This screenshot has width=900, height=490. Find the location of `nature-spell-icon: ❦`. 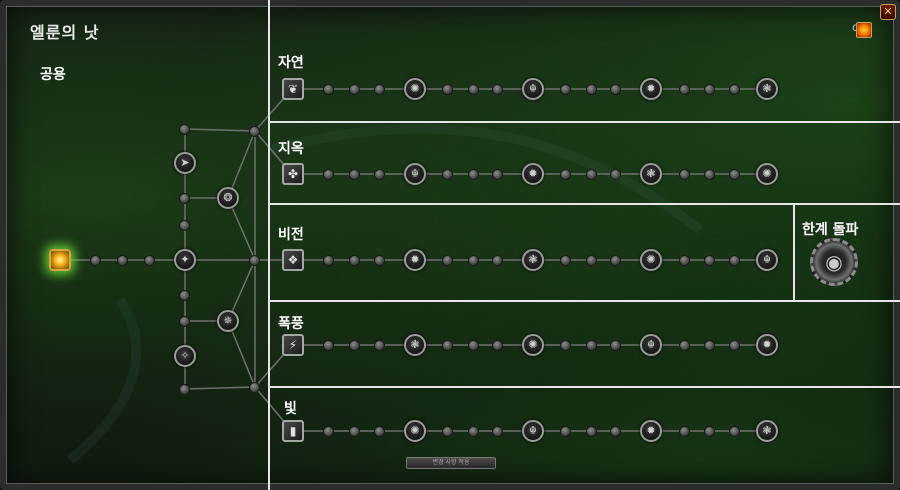

nature-spell-icon: ❦ is located at coordinates (293, 89).